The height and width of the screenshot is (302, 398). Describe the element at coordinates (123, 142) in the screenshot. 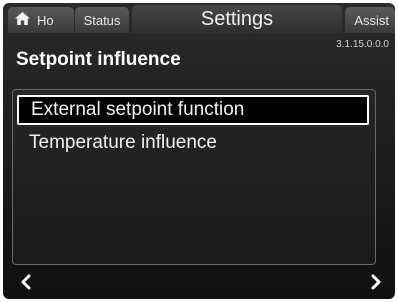

I see `list-item-label: Temperature influence` at that location.